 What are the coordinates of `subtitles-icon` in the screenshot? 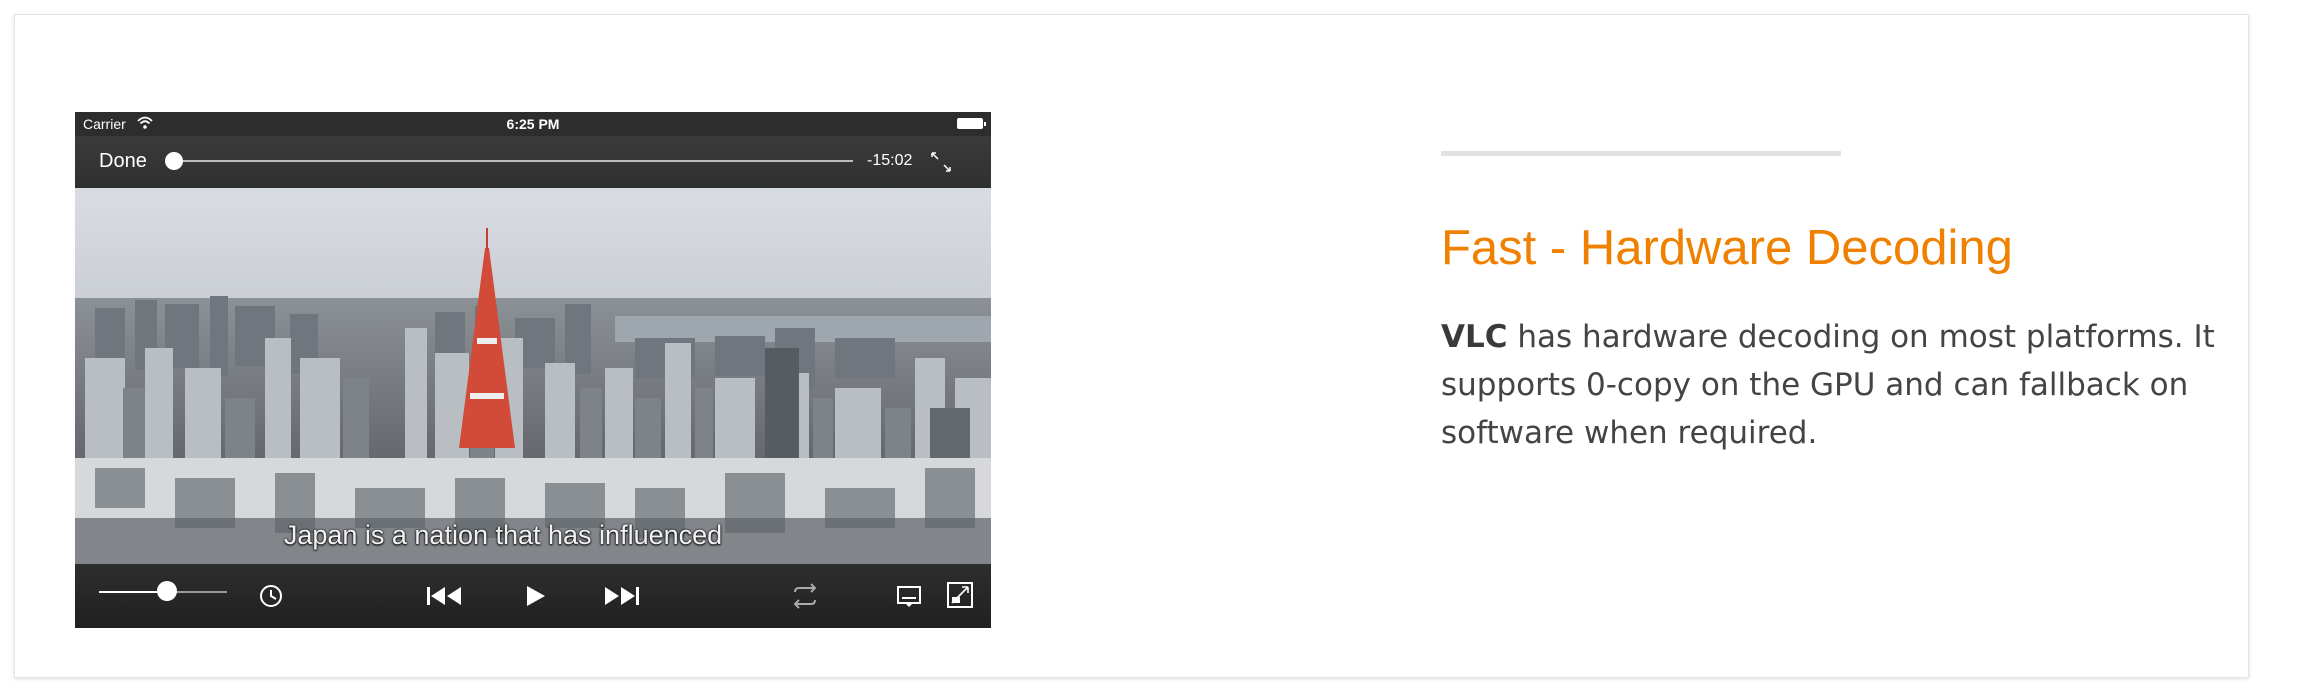 It's located at (909, 596).